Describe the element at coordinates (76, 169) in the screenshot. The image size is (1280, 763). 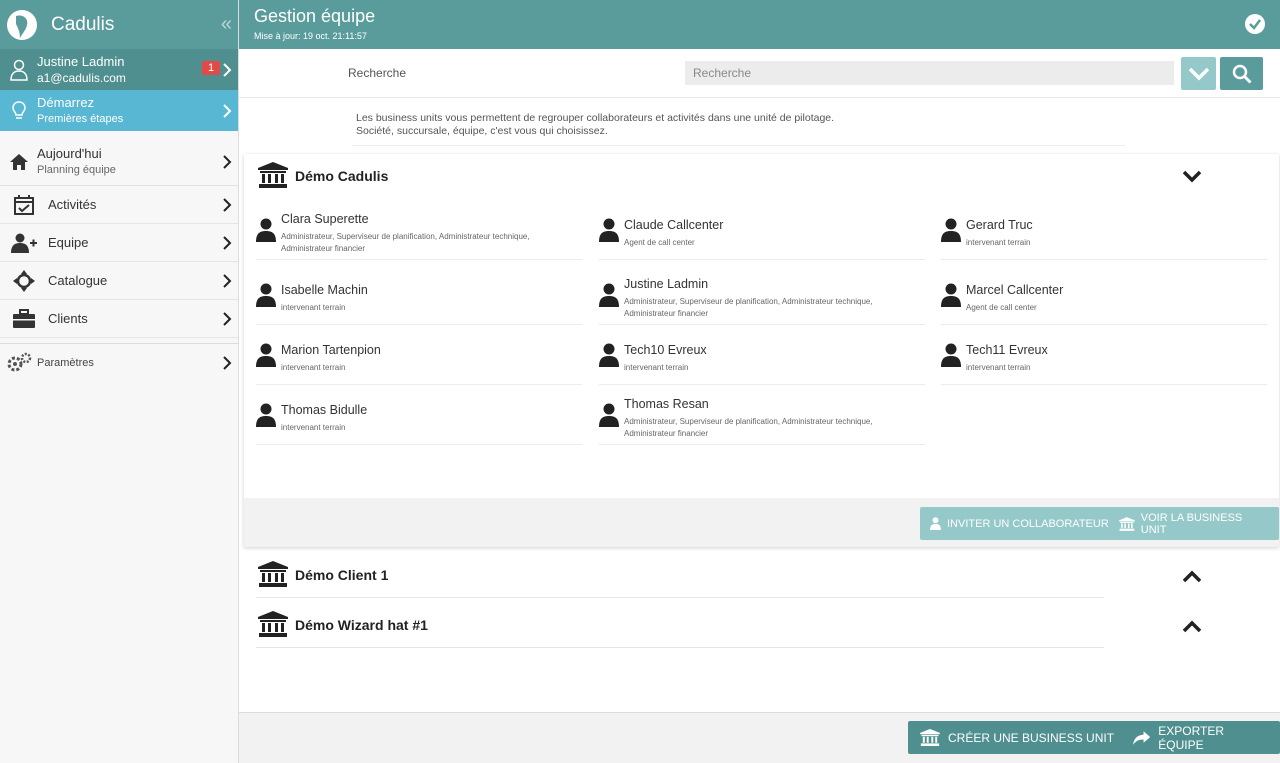
I see `today-subtitle: Planning équipe` at that location.